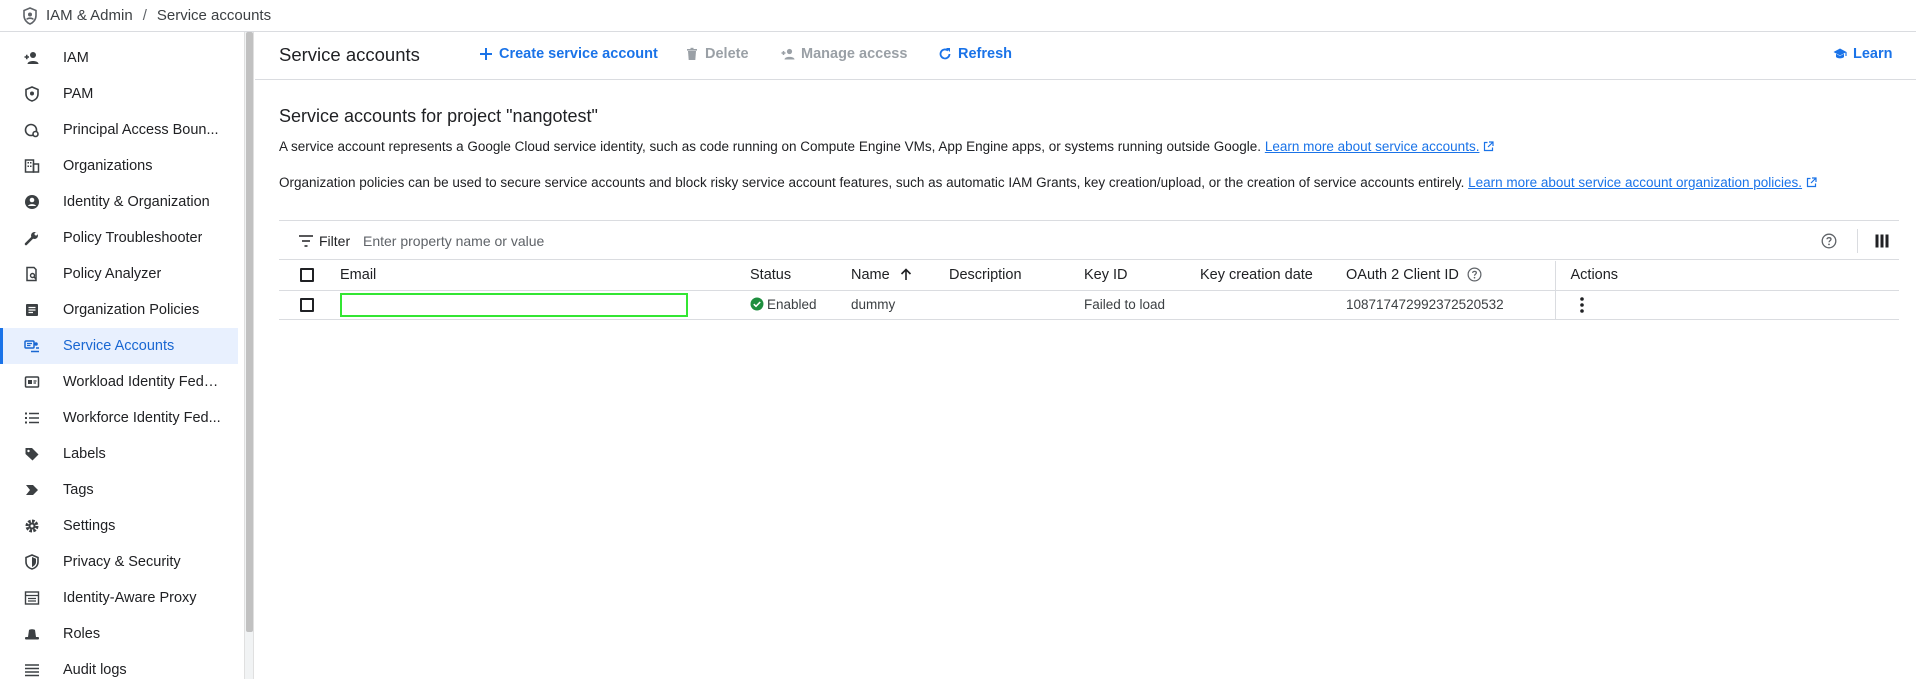 The image size is (1916, 679). I want to click on plus-icon, so click(486, 54).